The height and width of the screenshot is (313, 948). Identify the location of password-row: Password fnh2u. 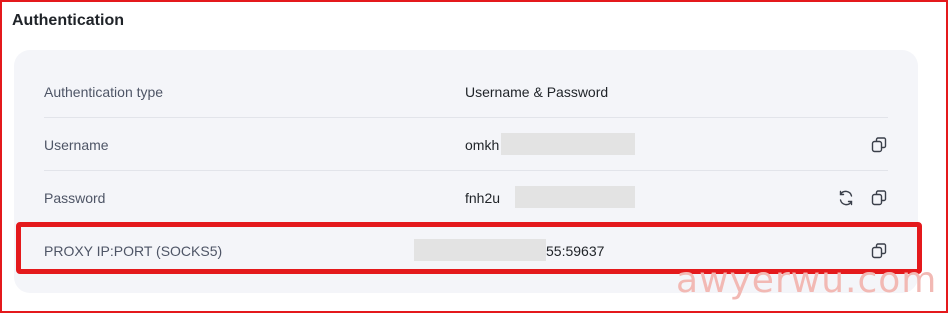
(466, 198).